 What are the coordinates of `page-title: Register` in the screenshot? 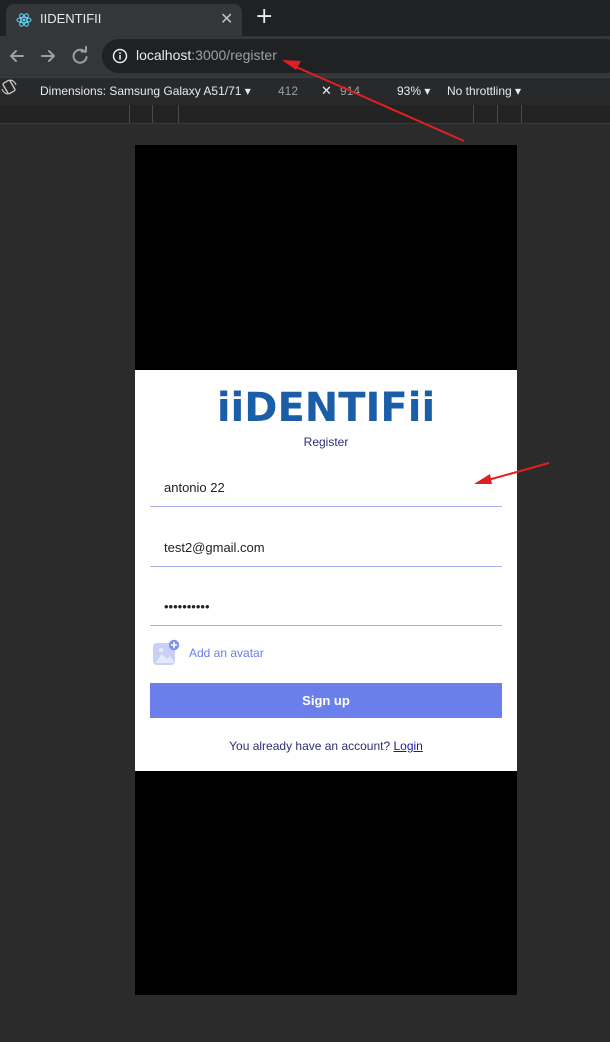 It's located at (326, 442).